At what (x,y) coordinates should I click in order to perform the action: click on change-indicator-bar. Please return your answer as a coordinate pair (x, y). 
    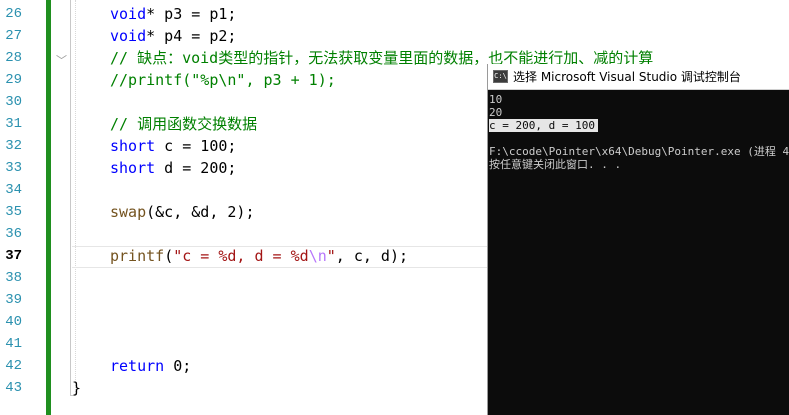
    Looking at the image, I should click on (48, 207).